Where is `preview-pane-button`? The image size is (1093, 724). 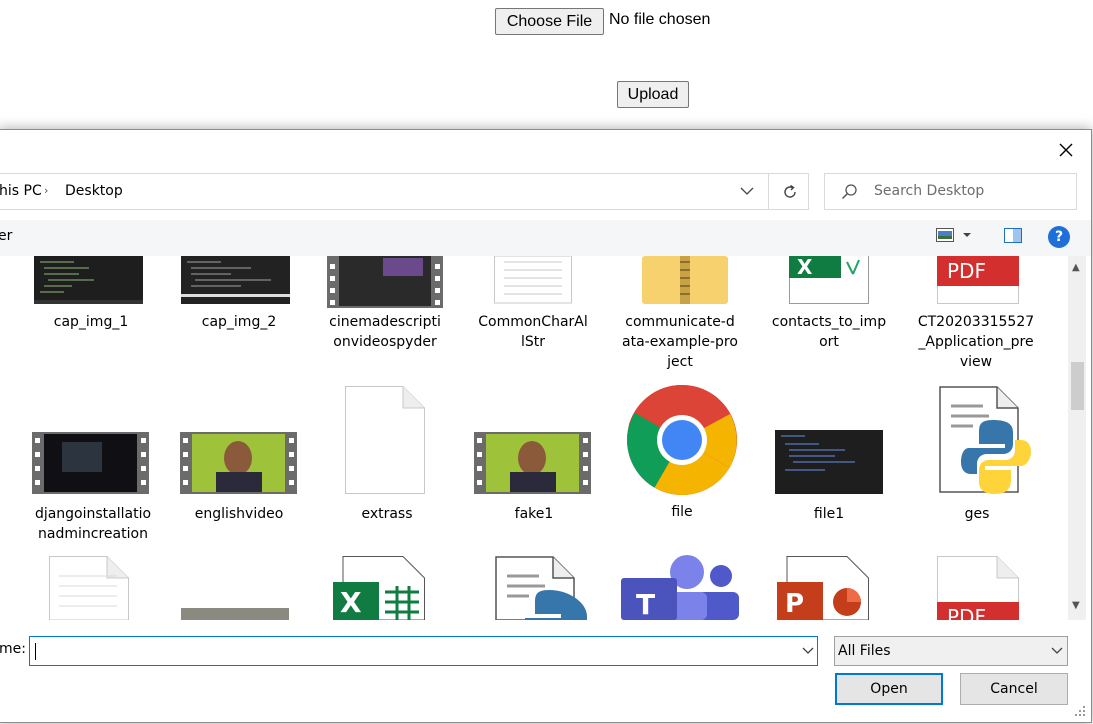 preview-pane-button is located at coordinates (1013, 237).